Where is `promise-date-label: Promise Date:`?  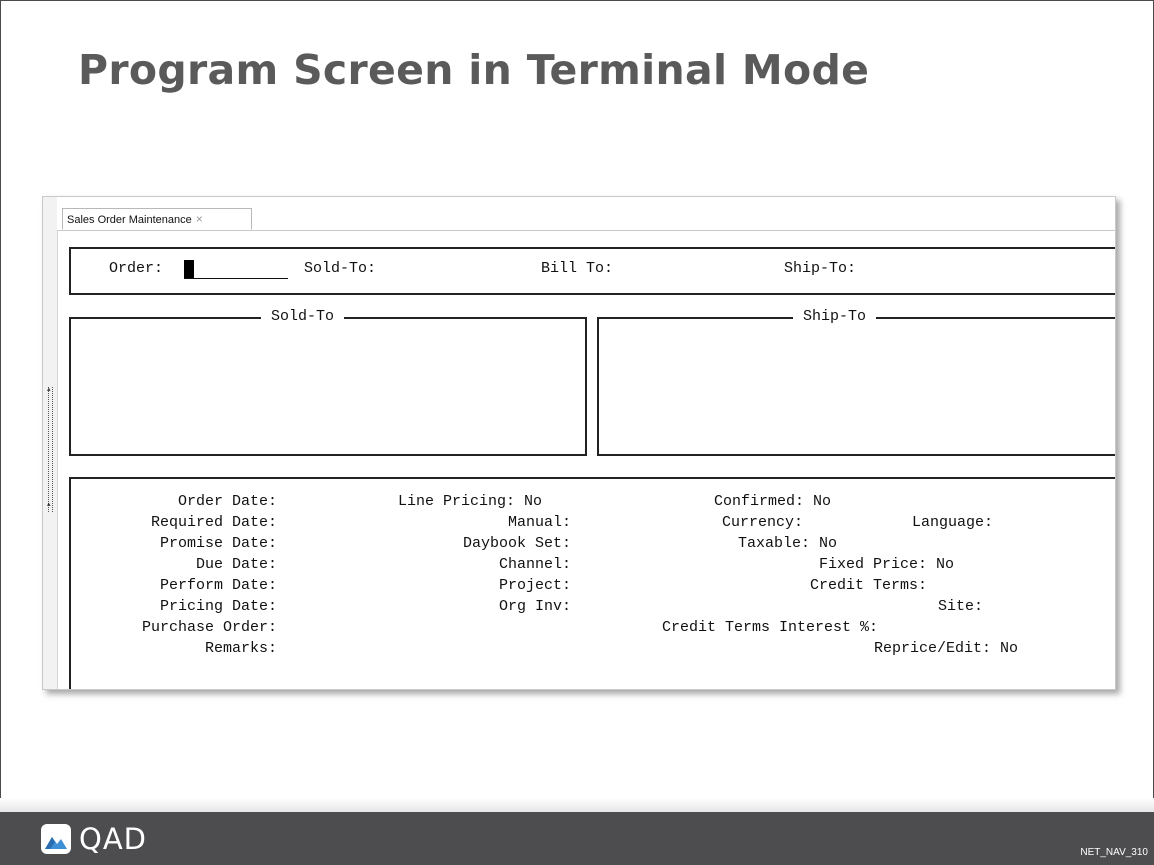
promise-date-label: Promise Date: is located at coordinates (218, 543).